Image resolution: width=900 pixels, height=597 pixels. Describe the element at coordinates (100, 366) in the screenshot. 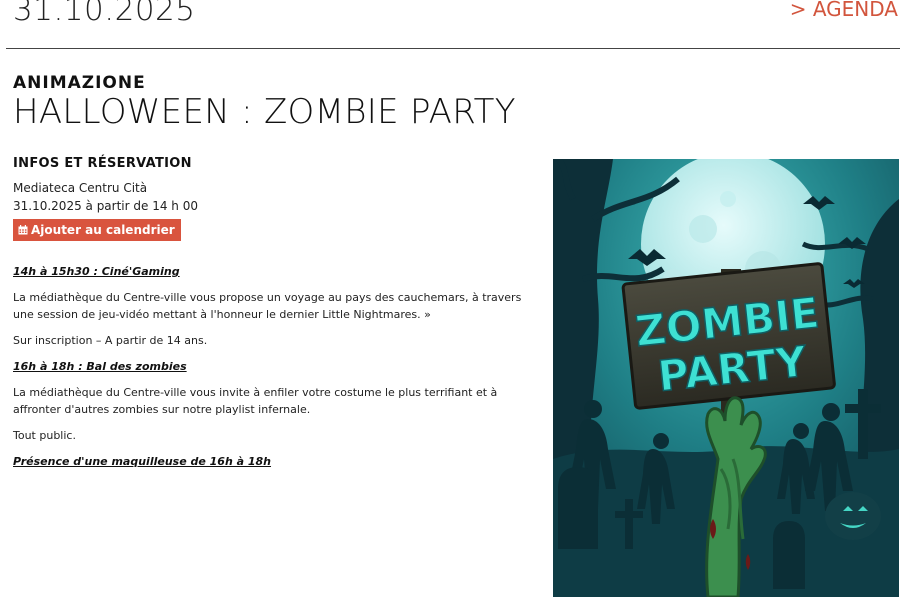

I see `session-title-bal: 16h à 18h : Bal des zombies` at that location.